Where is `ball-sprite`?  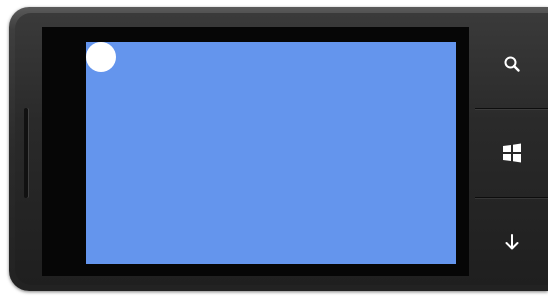
ball-sprite is located at coordinates (101, 57).